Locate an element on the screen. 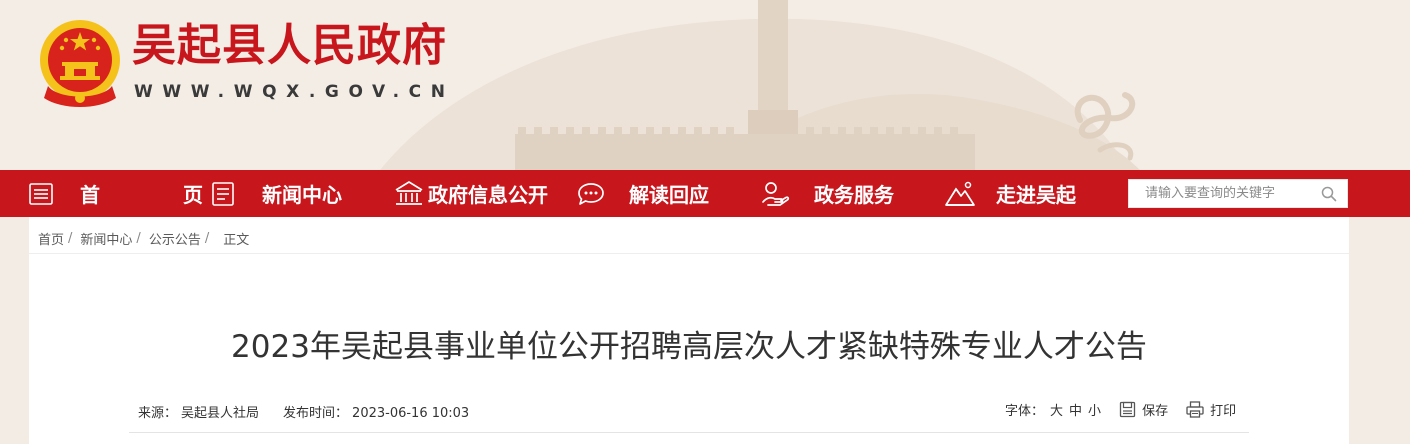 The image size is (1410, 444). site-url: WWW.WQX.GOV.CN is located at coordinates (294, 92).